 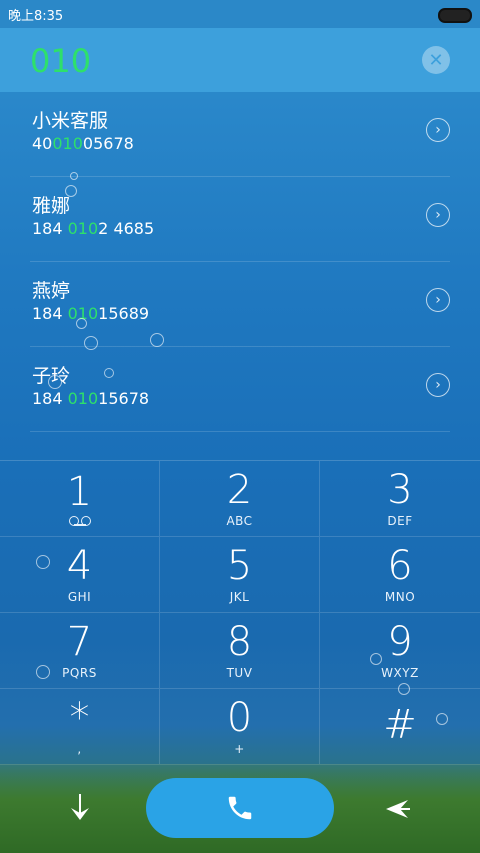 What do you see at coordinates (240, 134) in the screenshot?
I see `contact-row: 小米客服 4001005678 ›` at bounding box center [240, 134].